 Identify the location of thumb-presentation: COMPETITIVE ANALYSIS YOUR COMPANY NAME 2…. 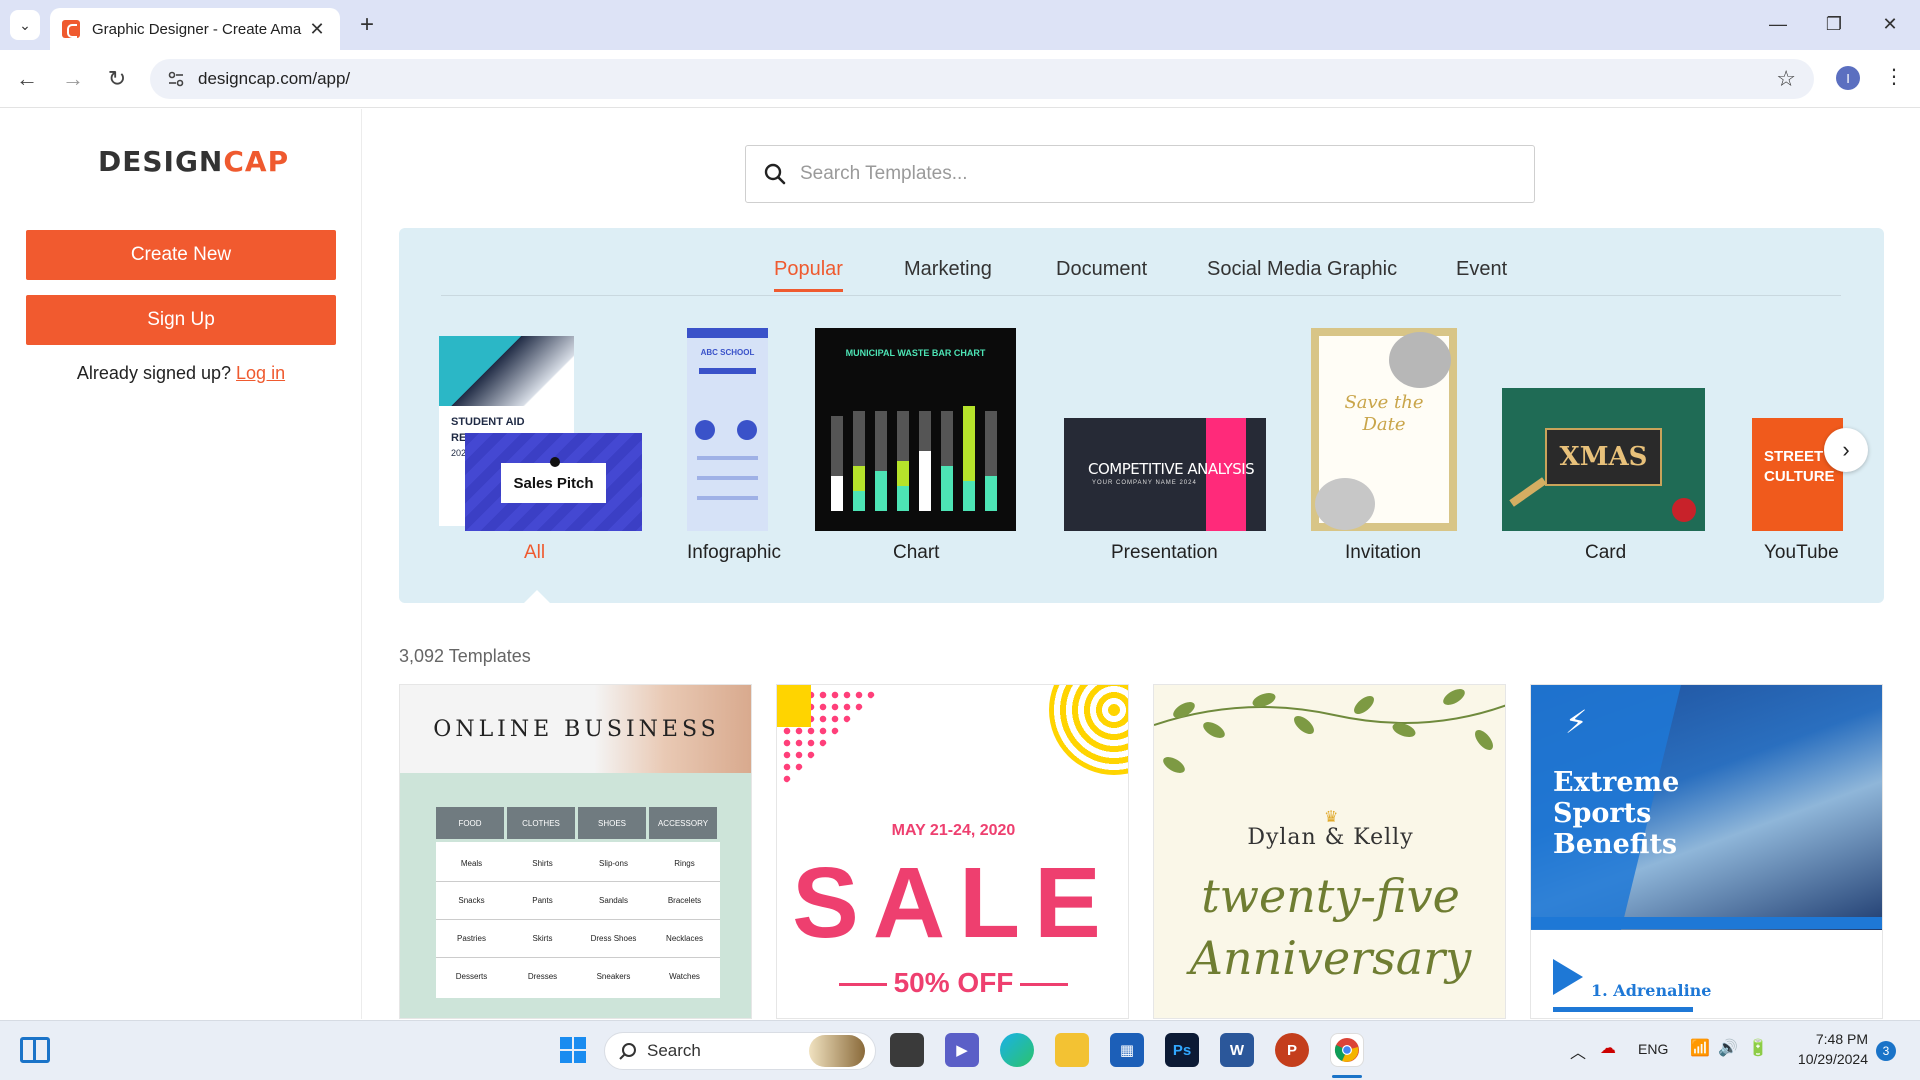
(1165, 474).